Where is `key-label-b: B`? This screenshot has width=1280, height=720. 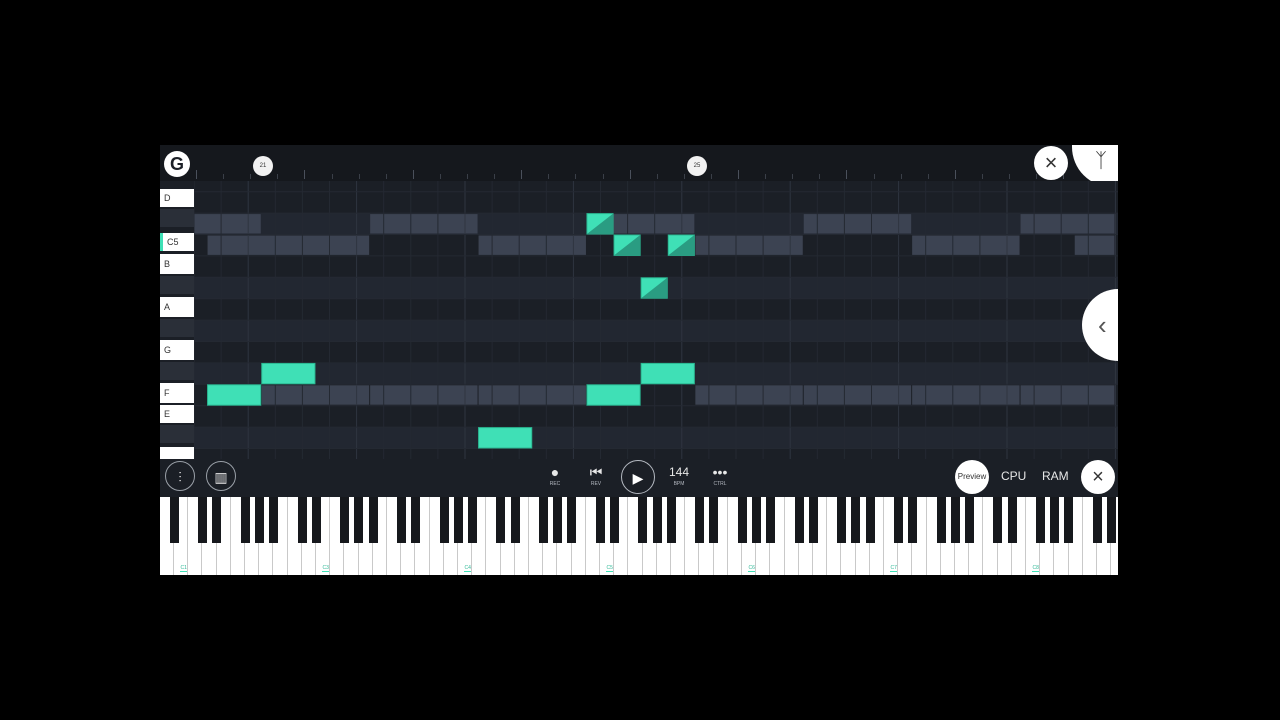 key-label-b: B is located at coordinates (177, 264).